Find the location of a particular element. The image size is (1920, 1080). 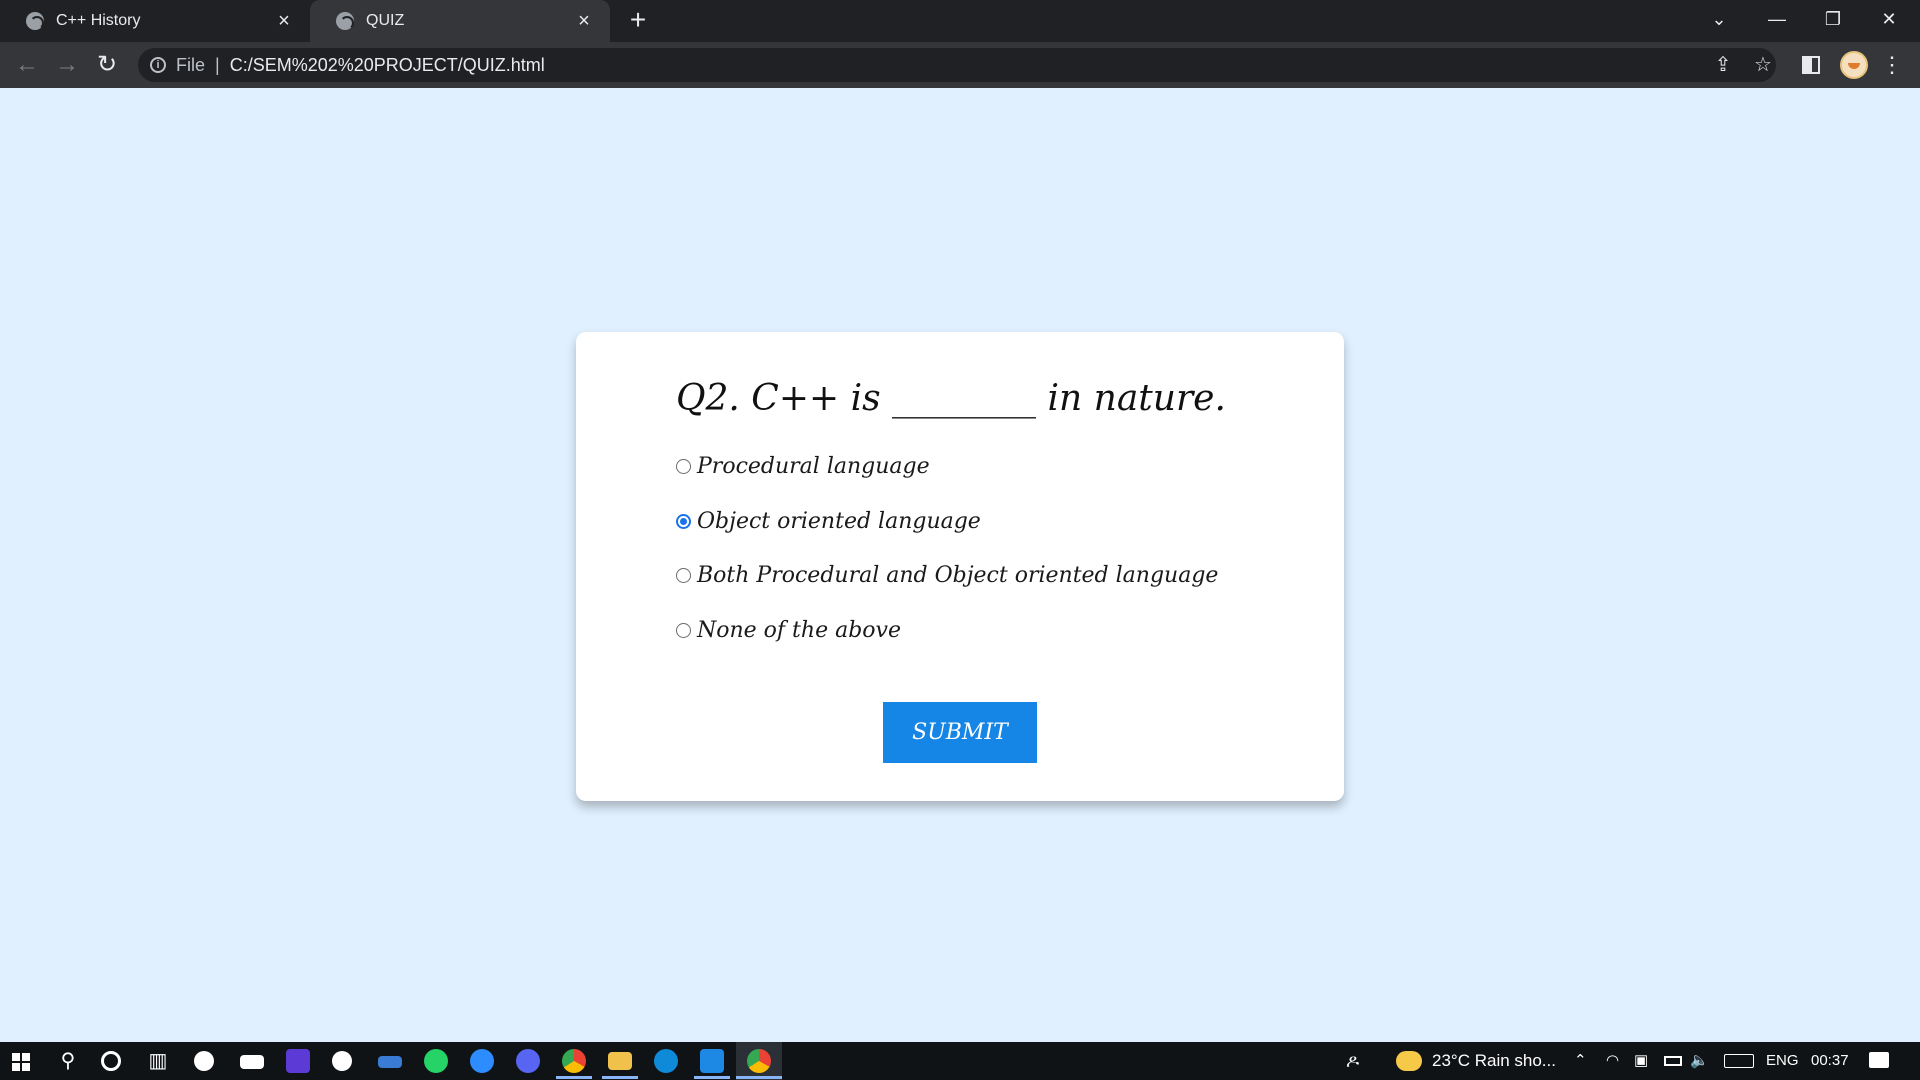

option-procedural: Procedural language is located at coordinates (803, 466).